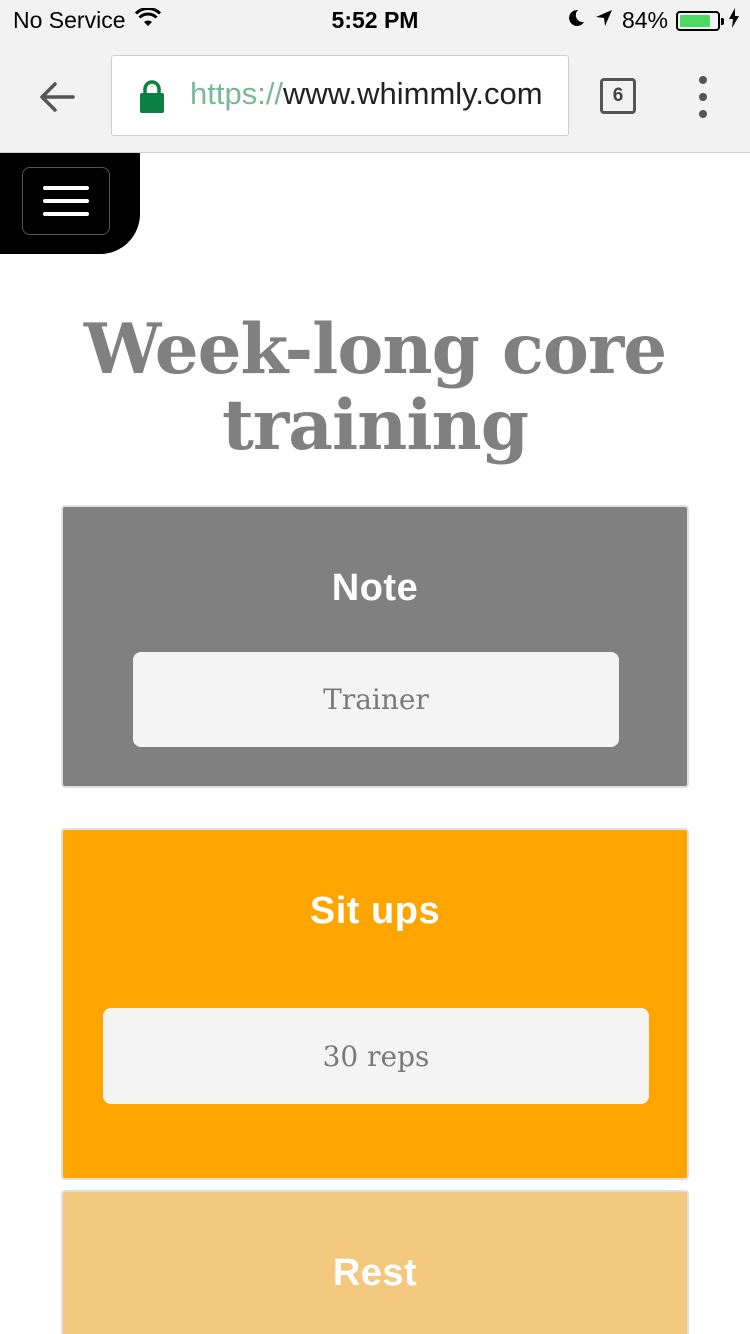 The height and width of the screenshot is (1334, 750). What do you see at coordinates (152, 99) in the screenshot?
I see `lock-icon` at bounding box center [152, 99].